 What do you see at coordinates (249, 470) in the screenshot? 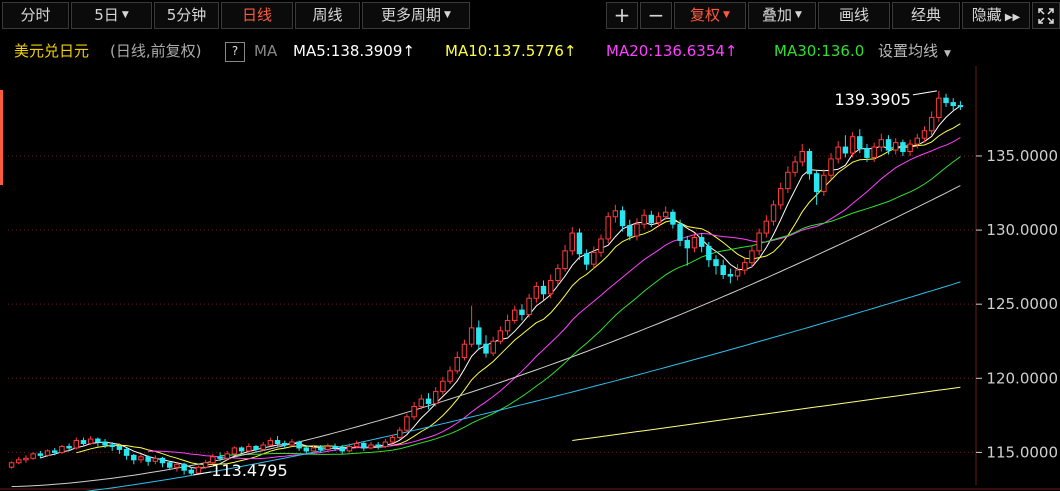
I see `low-price-label: 113.4795` at bounding box center [249, 470].